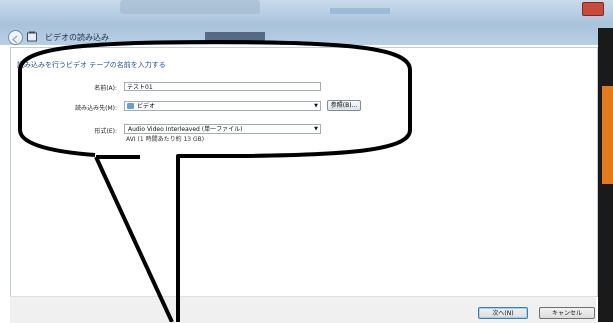 The image size is (613, 323). I want to click on callout-pointer, so click(134, 239).